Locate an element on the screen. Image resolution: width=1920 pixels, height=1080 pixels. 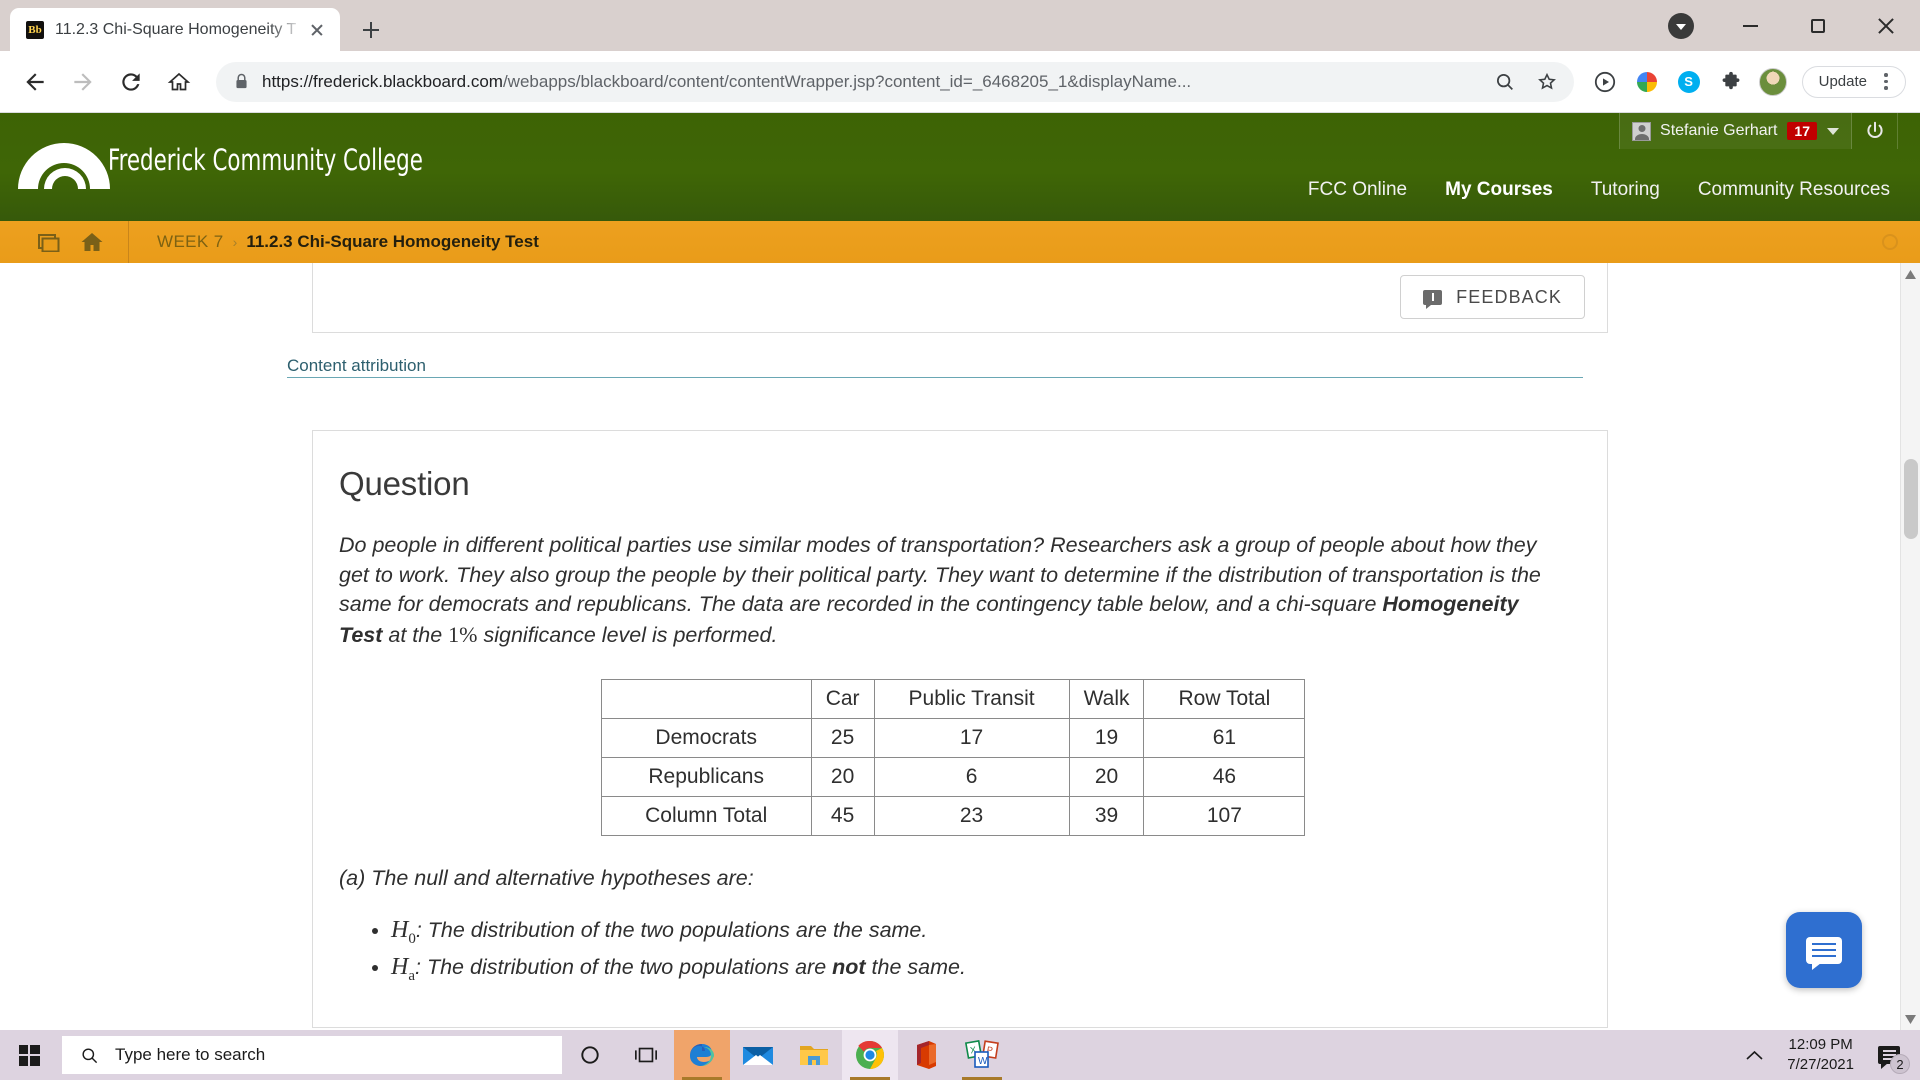
clock: 12:09 PM 7/27/2021 is located at coordinates (1820, 1055).